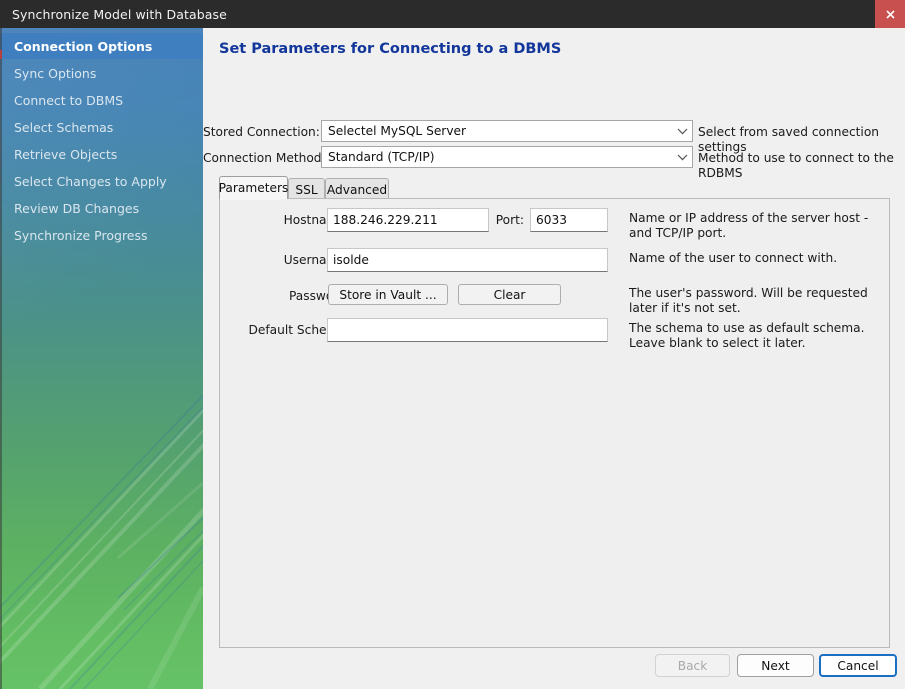  What do you see at coordinates (509, 220) in the screenshot?
I see `port-label: Port:` at bounding box center [509, 220].